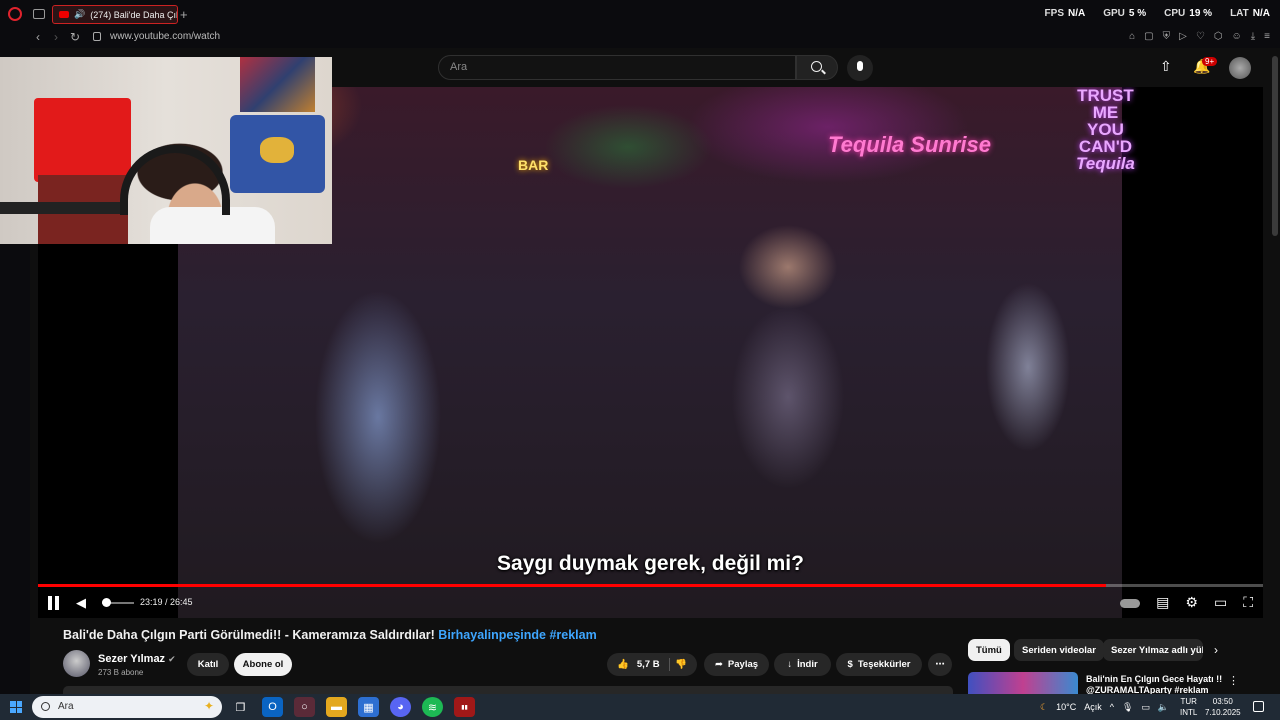 This screenshot has width=1280, height=720. I want to click on share-button: ➦ Paylaş, so click(736, 664).